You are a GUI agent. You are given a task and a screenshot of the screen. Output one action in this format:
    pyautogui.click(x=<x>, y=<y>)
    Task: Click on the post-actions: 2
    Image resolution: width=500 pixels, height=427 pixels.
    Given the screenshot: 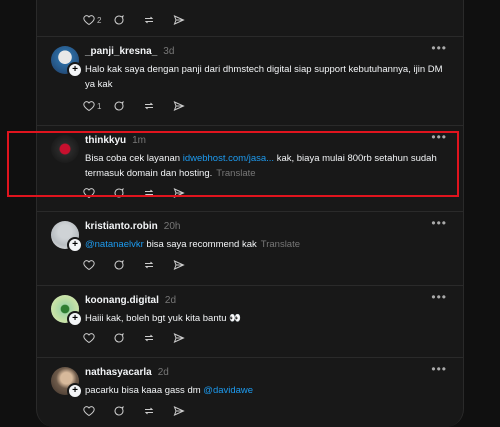 What is the action you would take?
    pyautogui.click(x=143, y=20)
    